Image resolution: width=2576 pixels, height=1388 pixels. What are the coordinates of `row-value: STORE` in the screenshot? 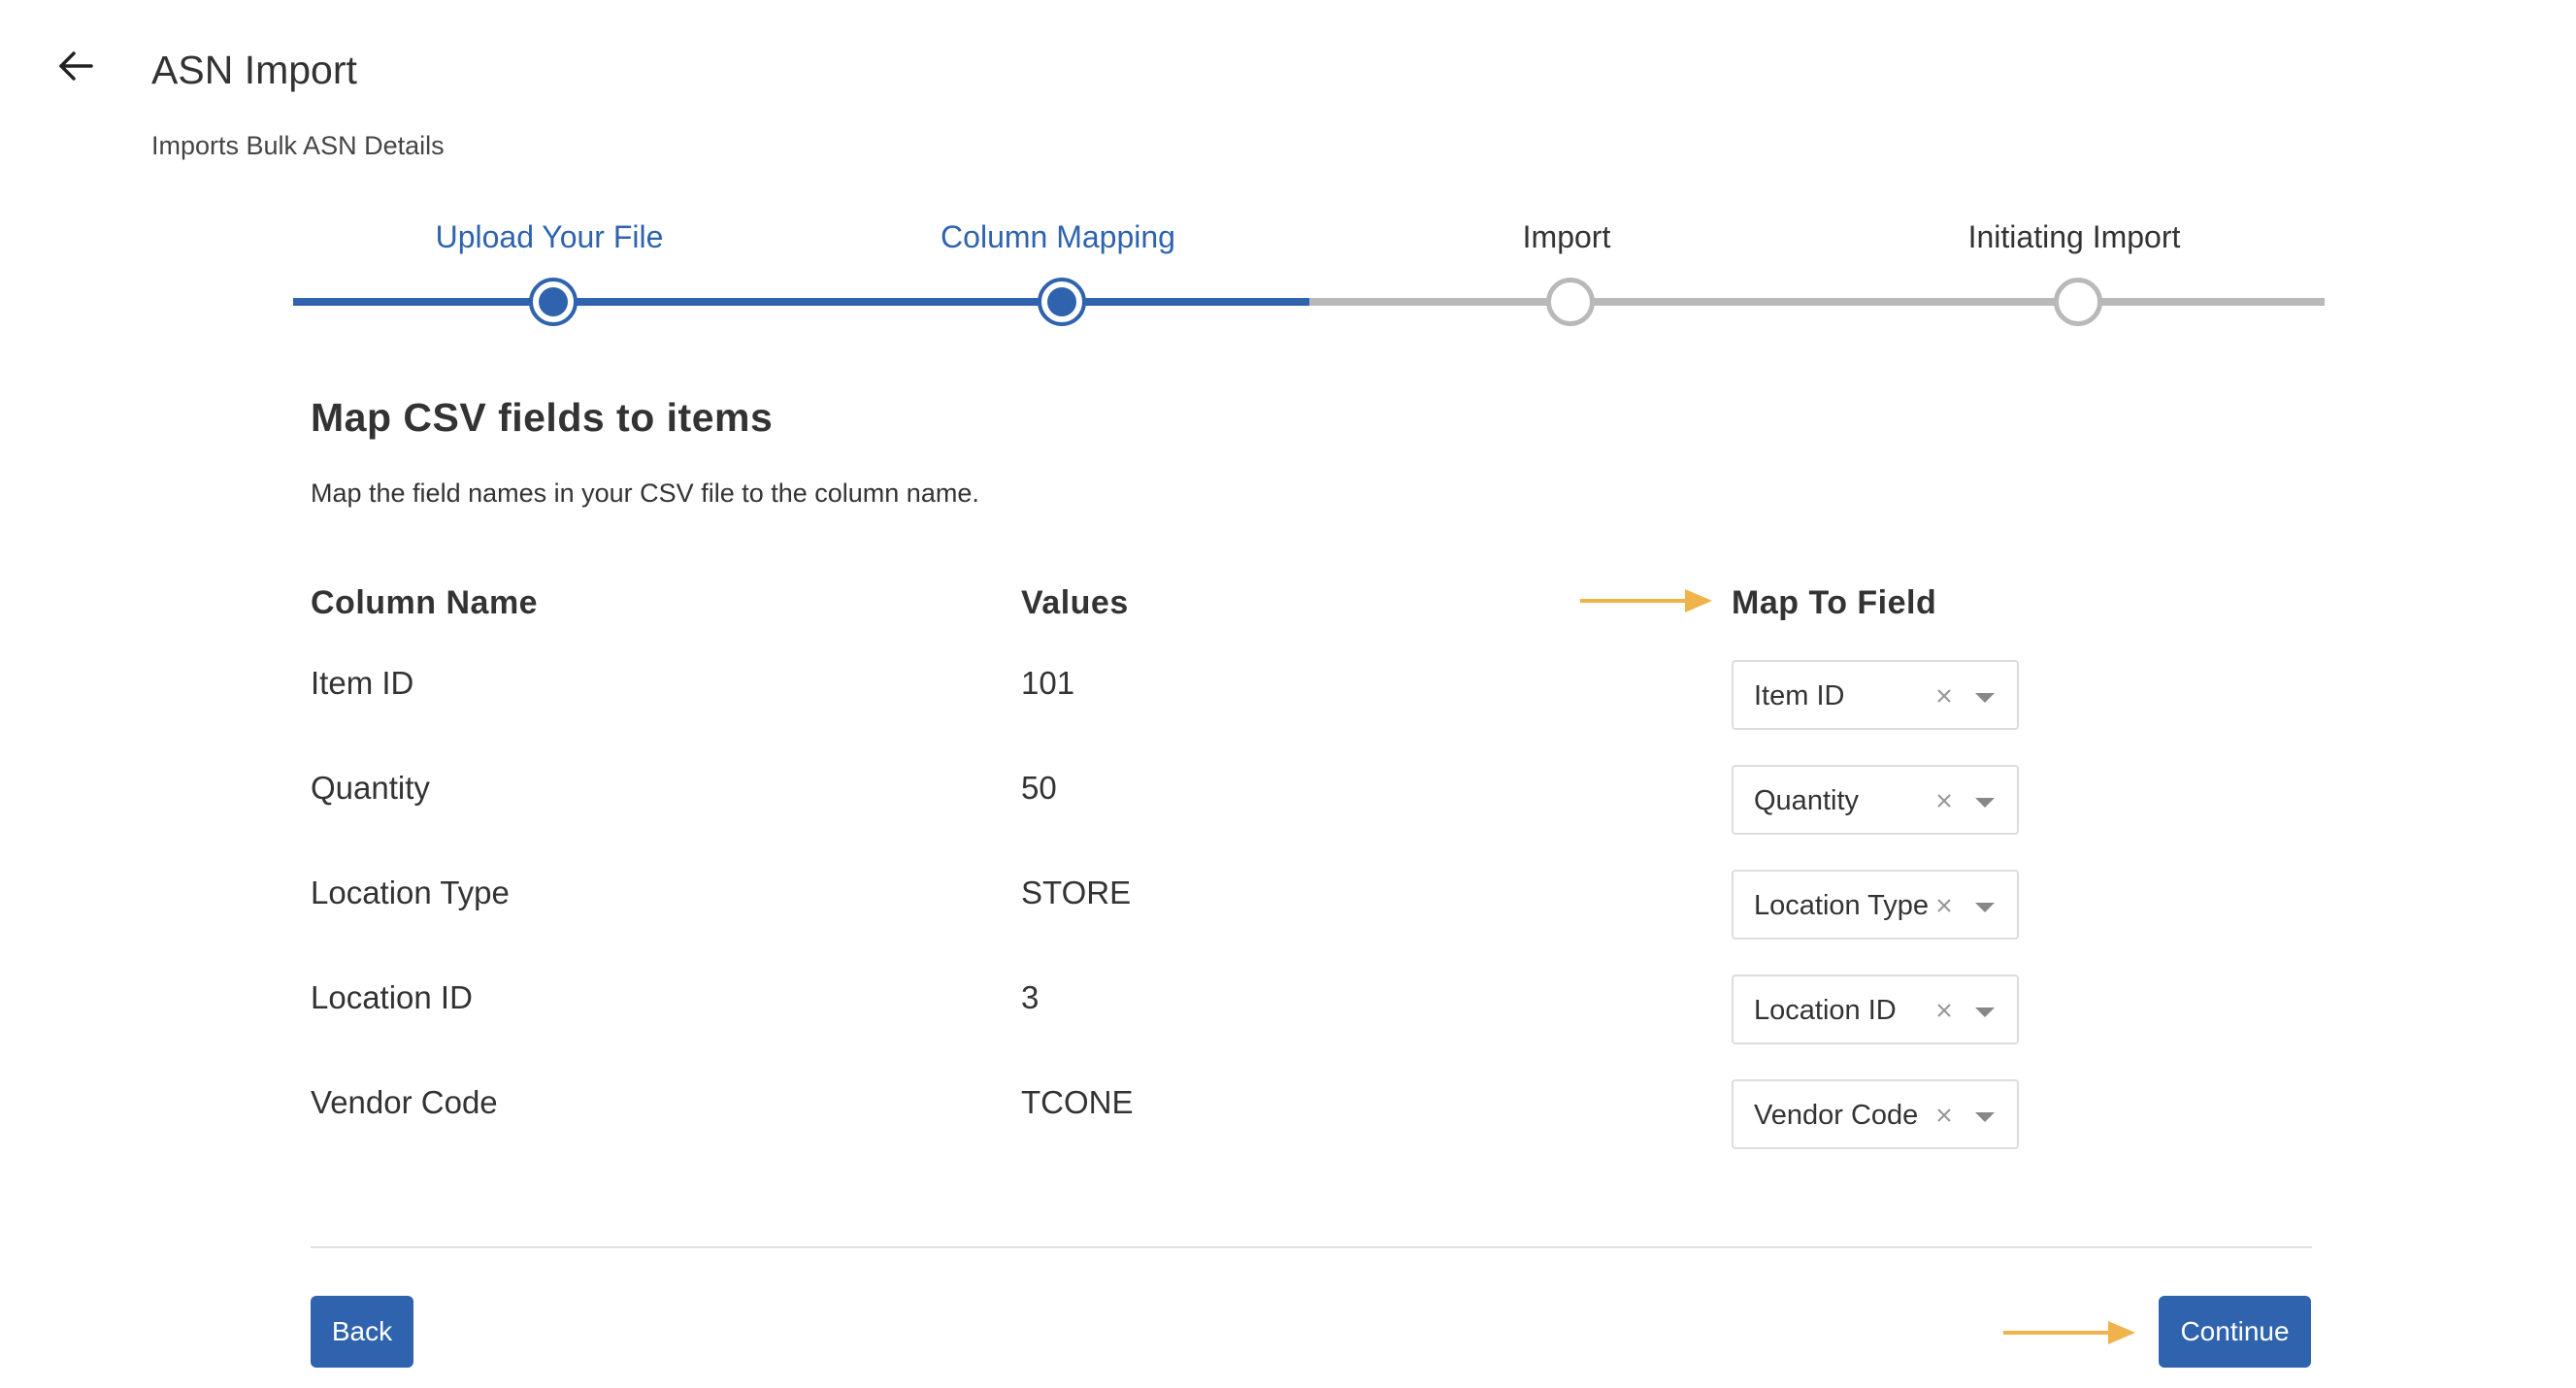 It's located at (1076, 892).